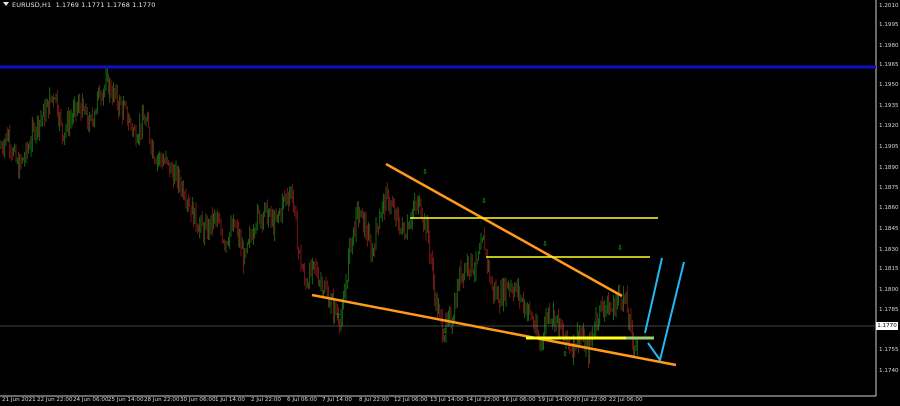  What do you see at coordinates (889, 46) in the screenshot?
I see `price-tick-label: 1.1980` at bounding box center [889, 46].